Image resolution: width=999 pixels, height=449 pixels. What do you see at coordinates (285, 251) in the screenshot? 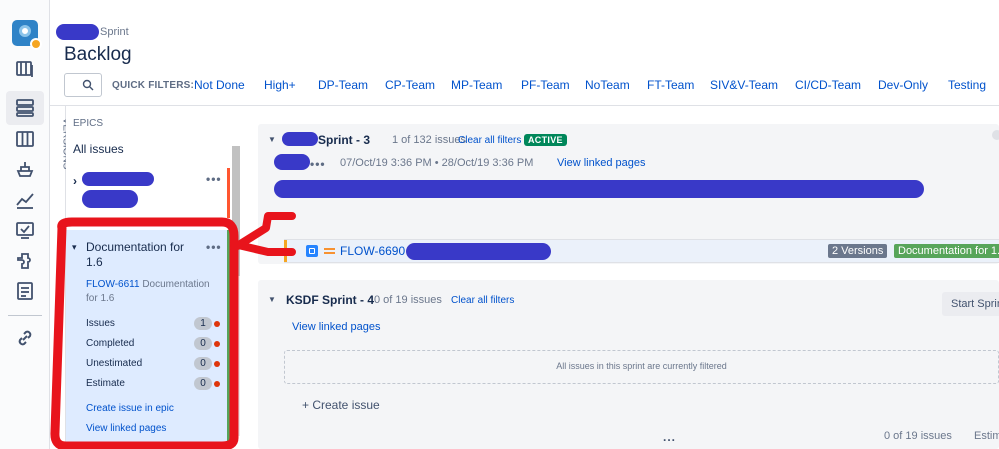
I see `issue-priority-border` at bounding box center [285, 251].